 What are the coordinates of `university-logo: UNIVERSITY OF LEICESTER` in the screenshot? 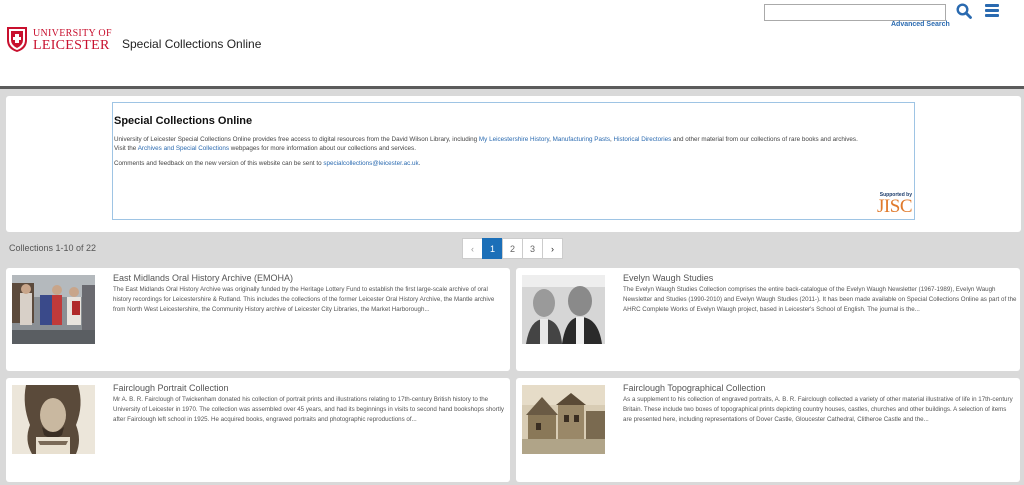 It's located at (59, 39).